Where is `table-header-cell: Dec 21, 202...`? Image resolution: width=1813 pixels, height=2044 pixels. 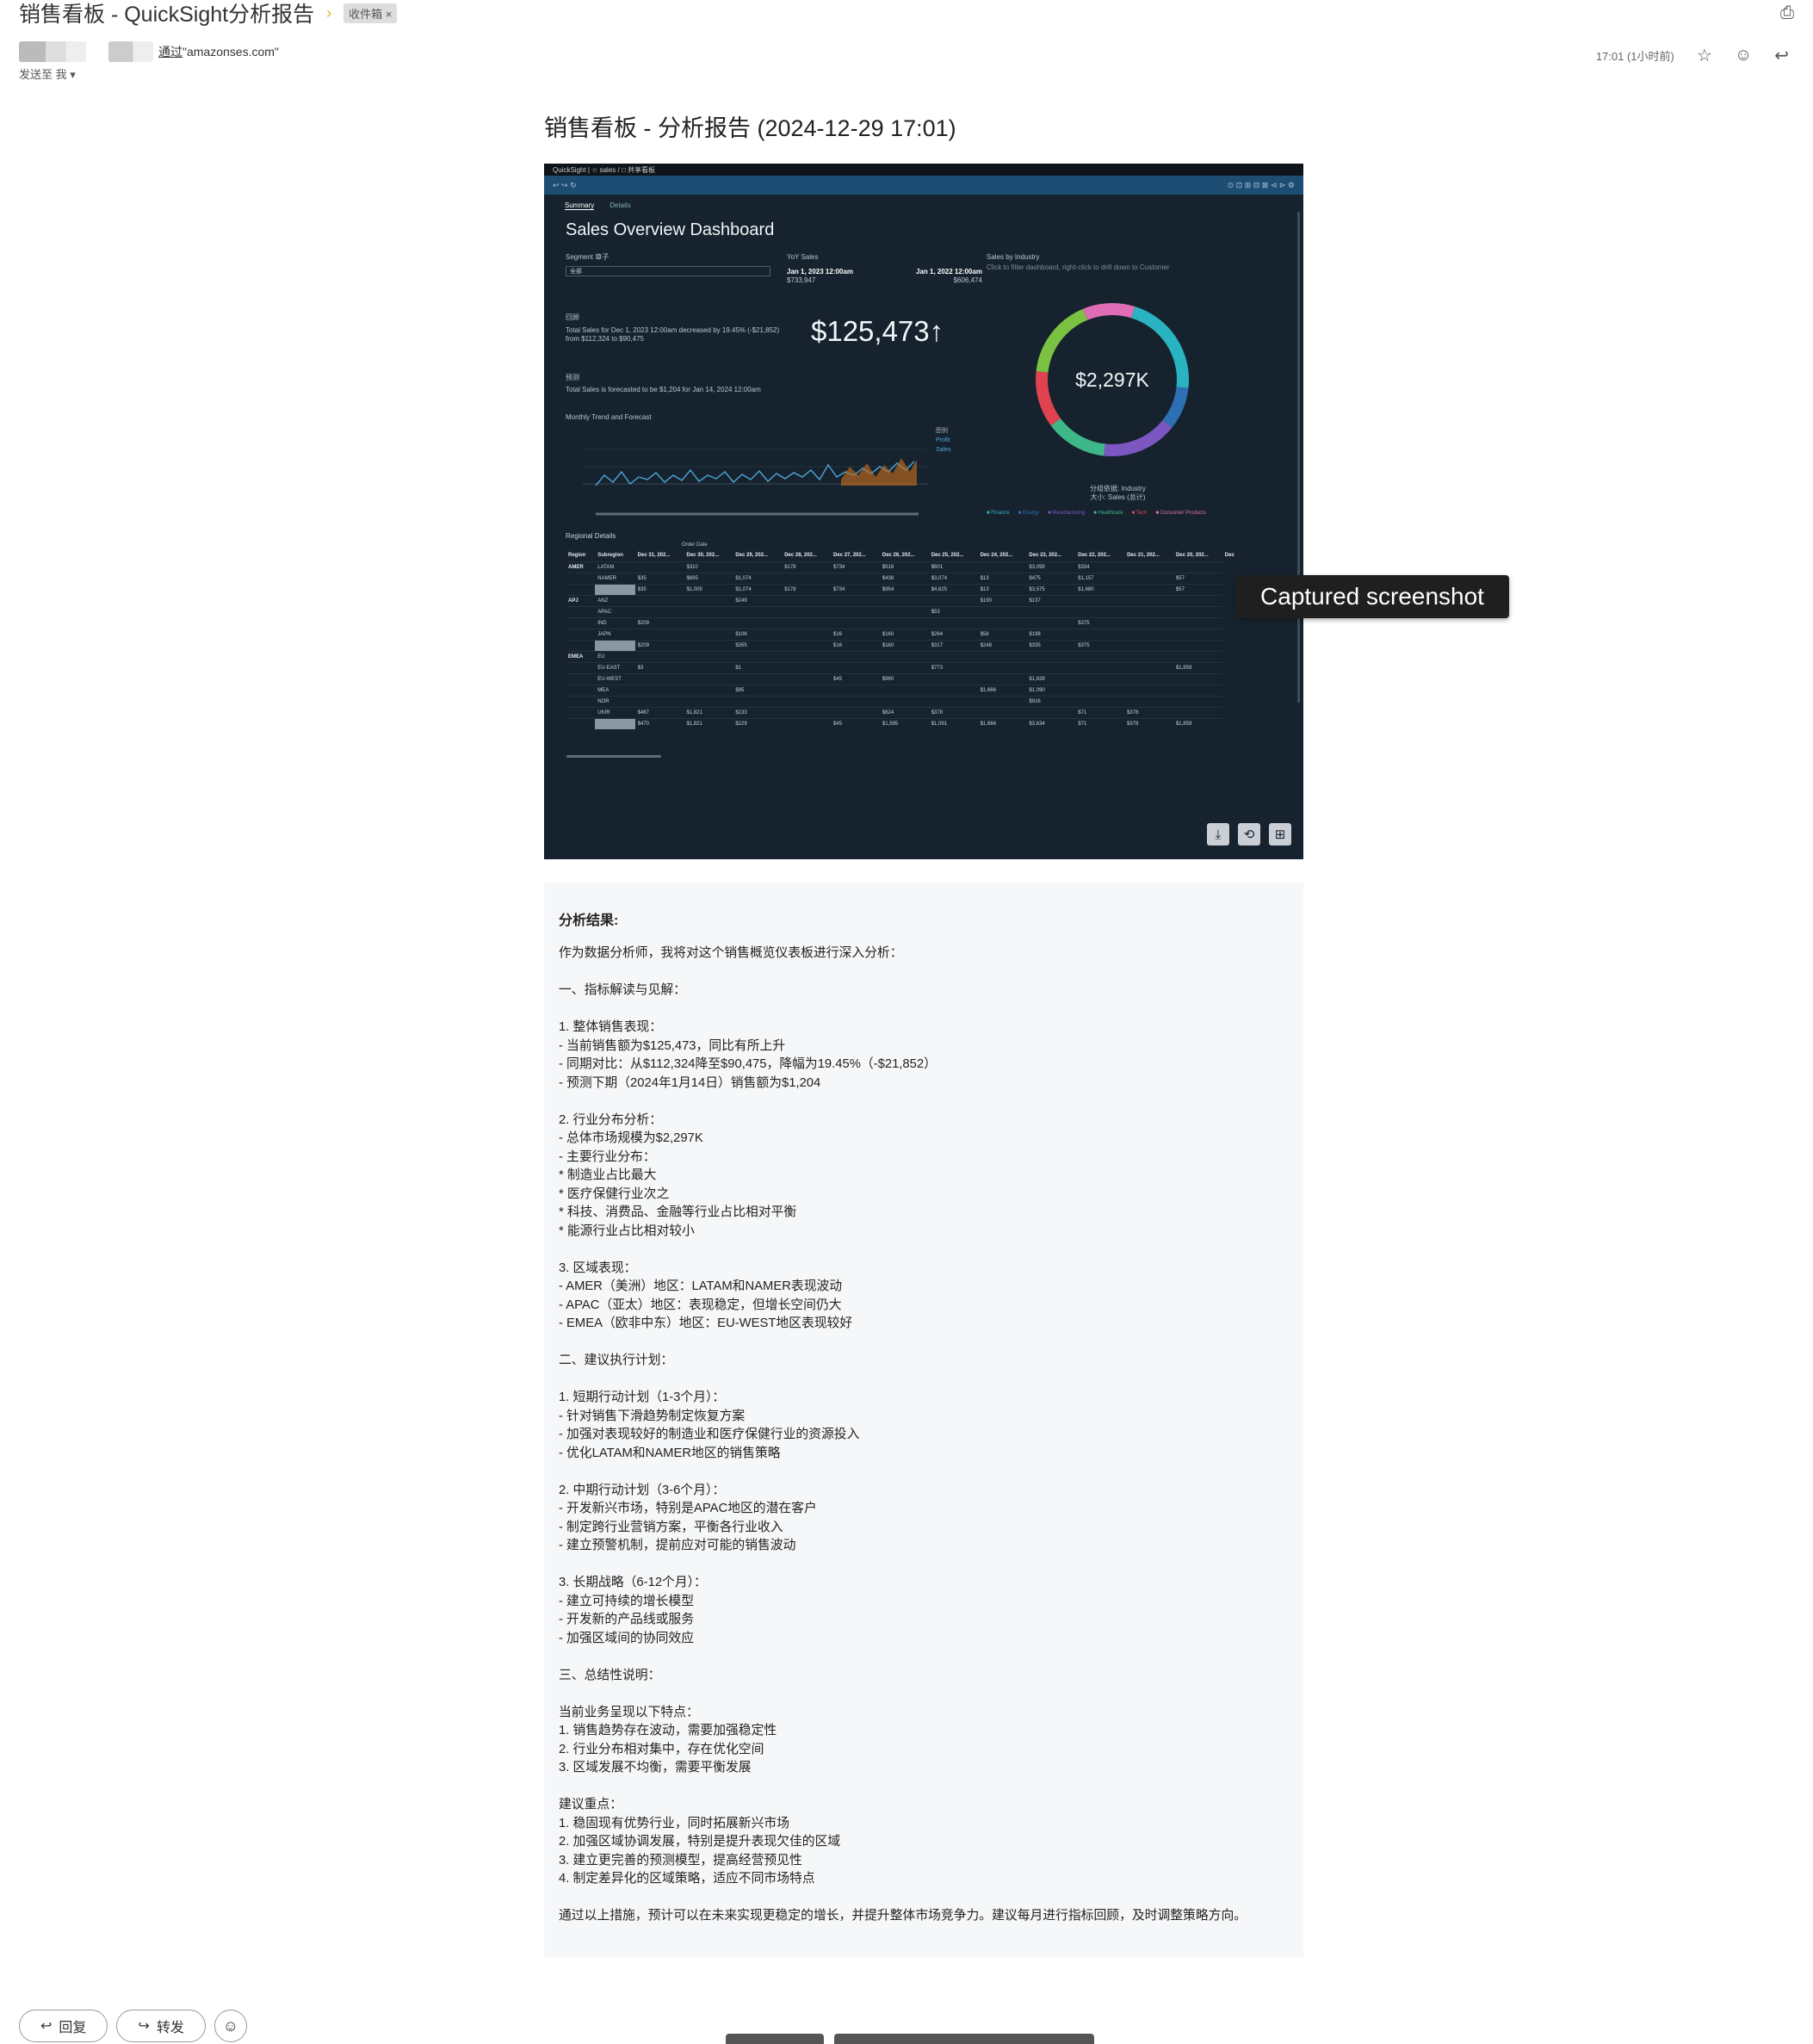 table-header-cell: Dec 21, 202... is located at coordinates (1148, 555).